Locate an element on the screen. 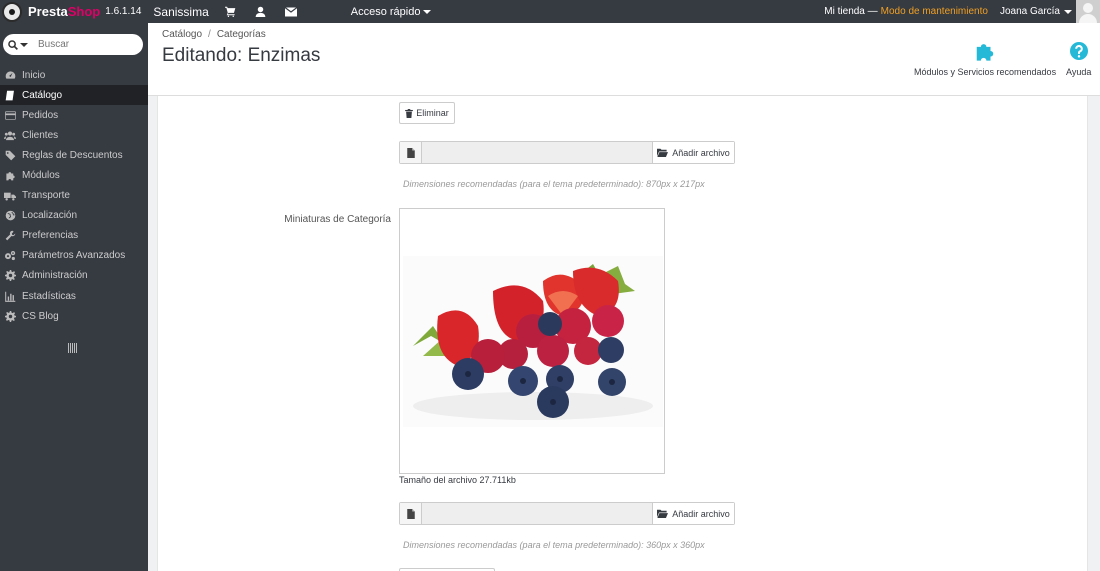 The height and width of the screenshot is (571, 1100). version-number: 1.6.1.14 is located at coordinates (123, 11).